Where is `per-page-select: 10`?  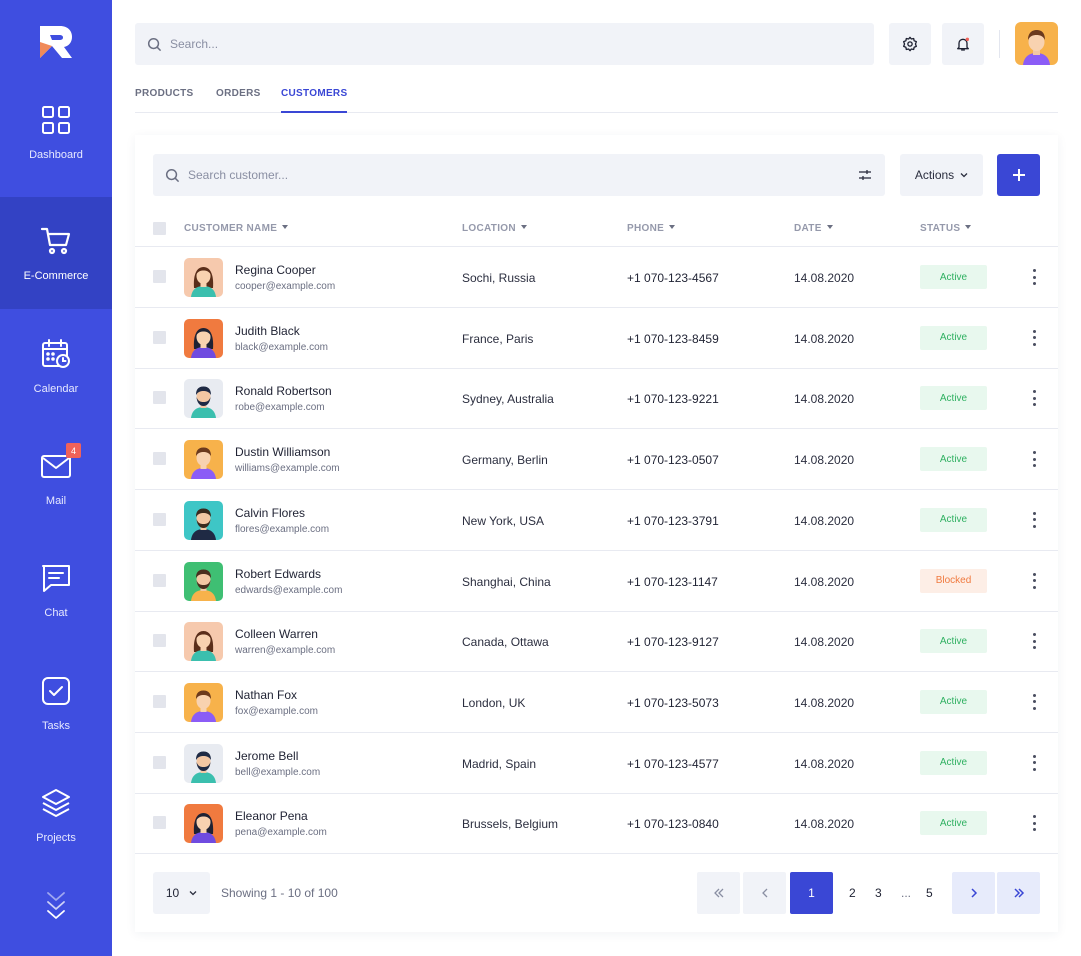
per-page-select: 10 is located at coordinates (181, 893).